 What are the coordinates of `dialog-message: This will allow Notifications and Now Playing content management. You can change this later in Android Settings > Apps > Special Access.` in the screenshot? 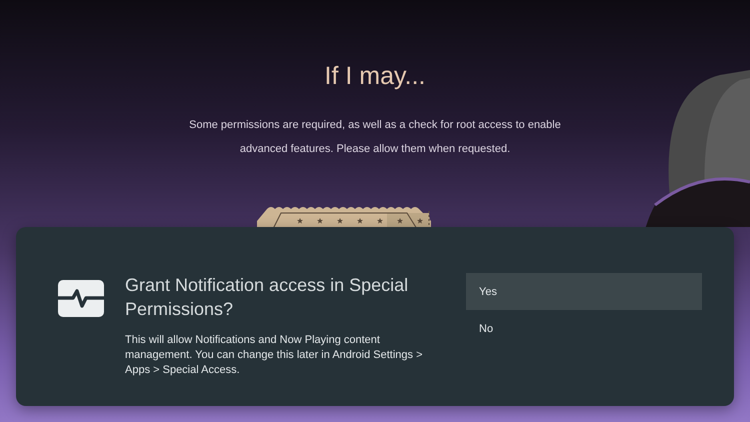 It's located at (274, 355).